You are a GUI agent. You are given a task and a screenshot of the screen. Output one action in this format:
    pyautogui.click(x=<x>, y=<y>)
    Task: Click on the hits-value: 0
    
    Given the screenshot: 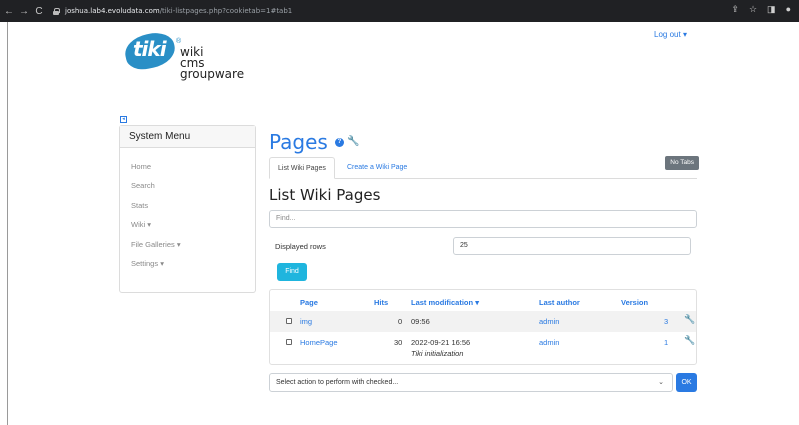 What is the action you would take?
    pyautogui.click(x=400, y=321)
    